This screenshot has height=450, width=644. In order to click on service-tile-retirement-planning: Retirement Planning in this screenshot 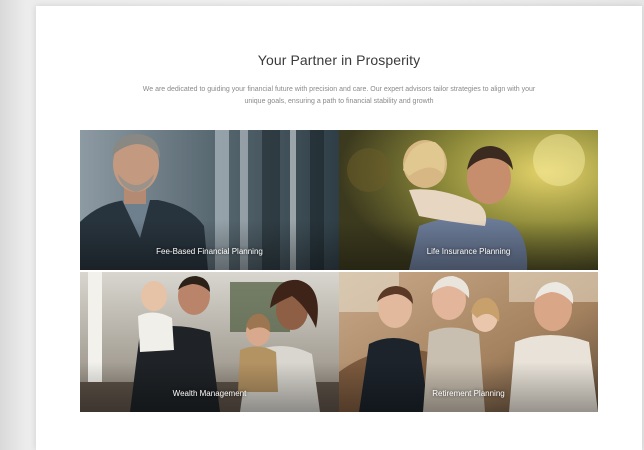, I will do `click(468, 342)`.